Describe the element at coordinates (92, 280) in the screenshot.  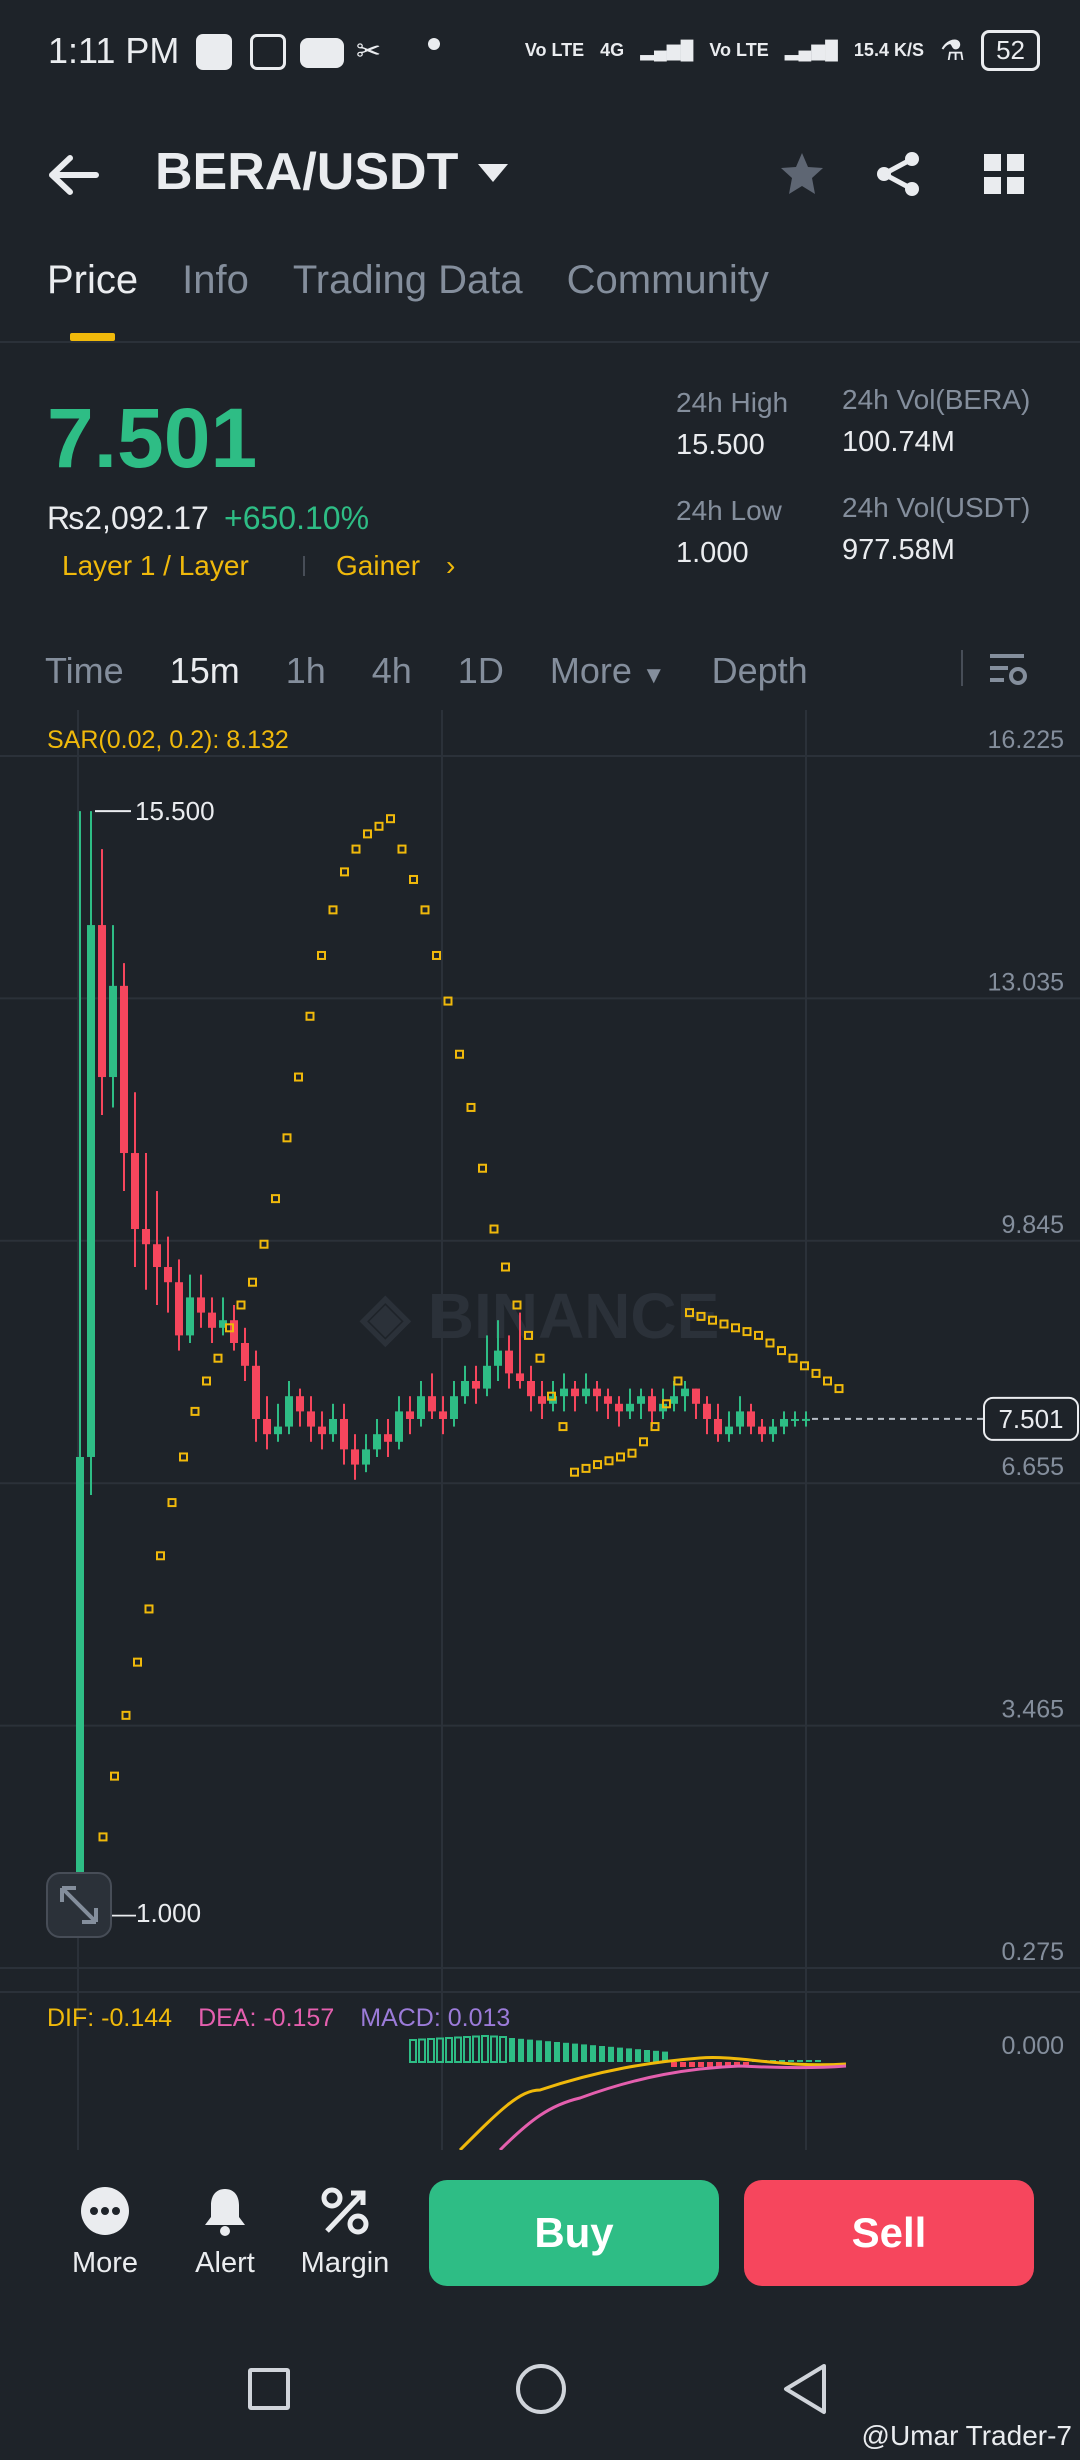
I see `tab-price: Price` at that location.